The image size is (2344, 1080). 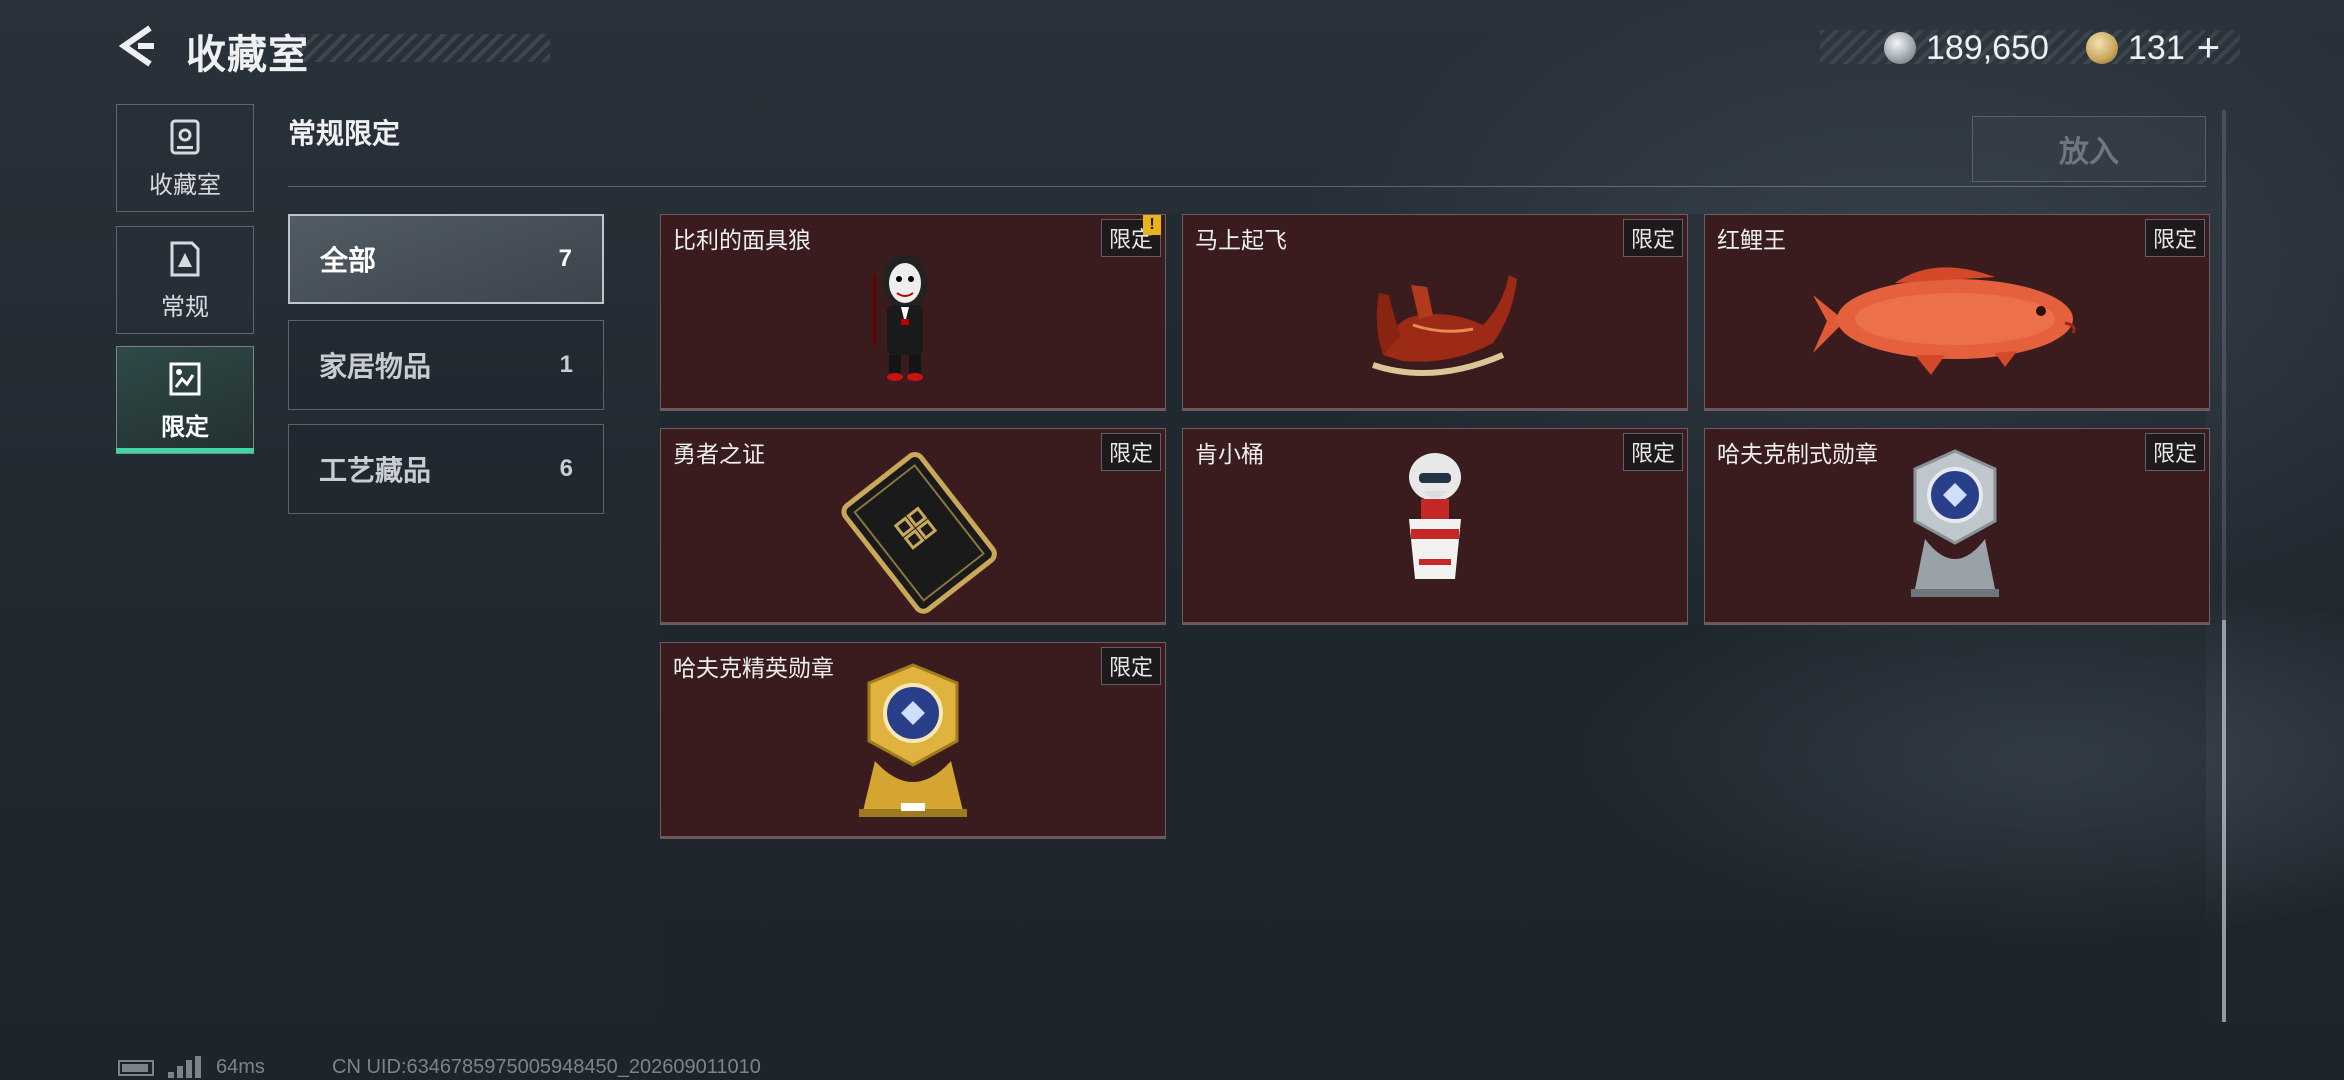 I want to click on item-card: 马上起飞 限定, so click(x=1435, y=312).